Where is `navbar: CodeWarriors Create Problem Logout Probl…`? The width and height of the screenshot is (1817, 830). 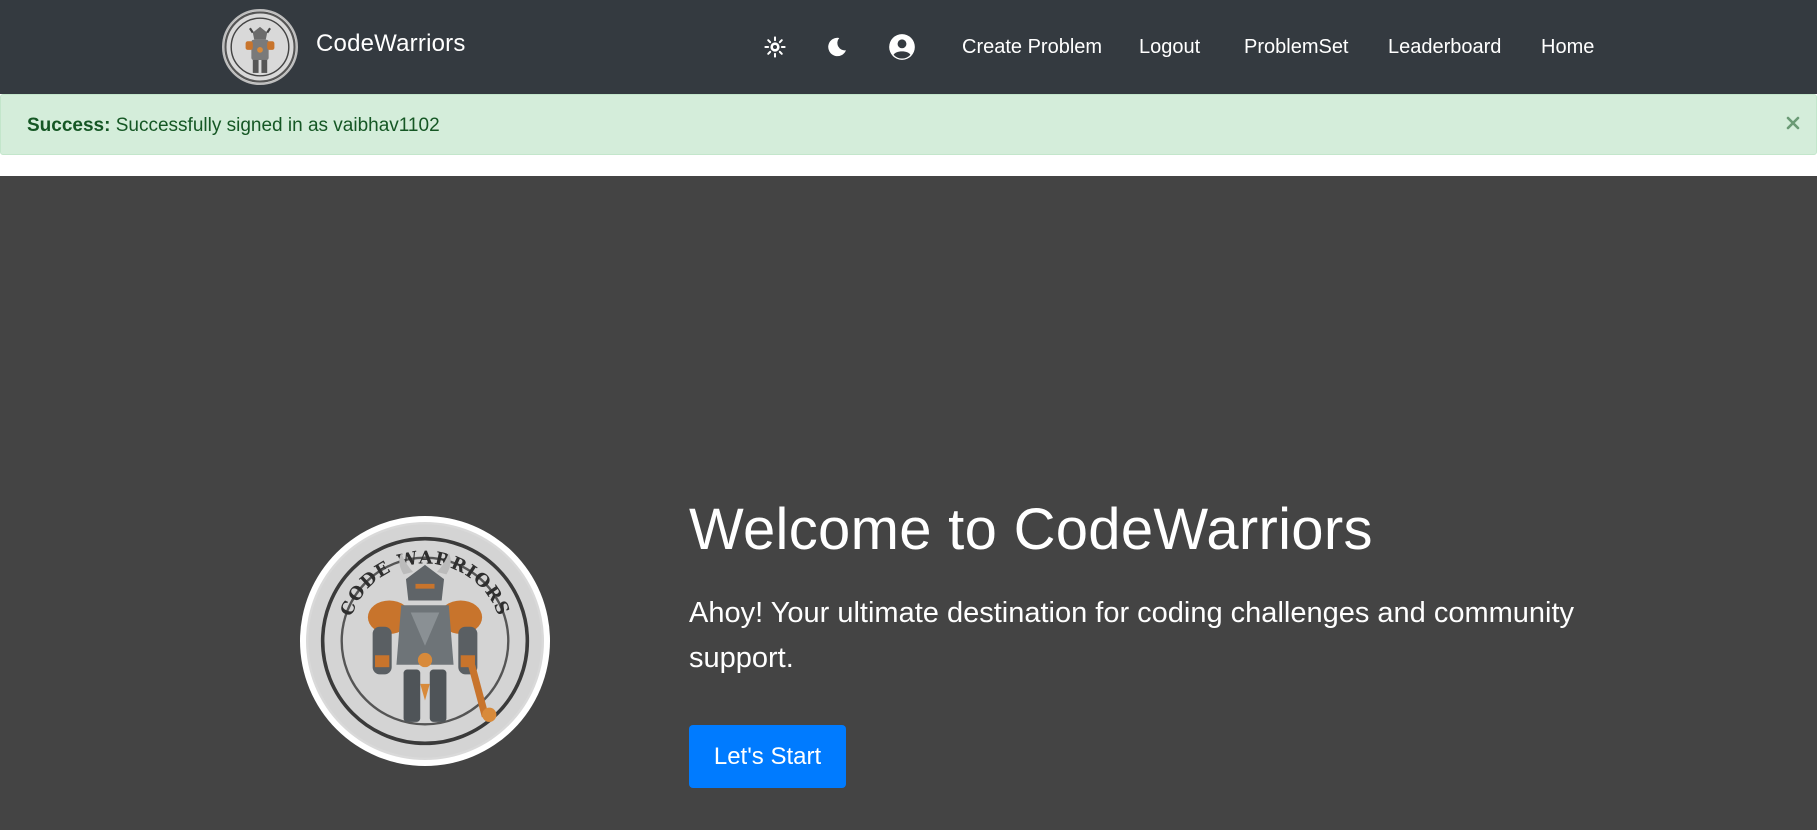 navbar: CodeWarriors Create Problem Logout Probl… is located at coordinates (908, 47).